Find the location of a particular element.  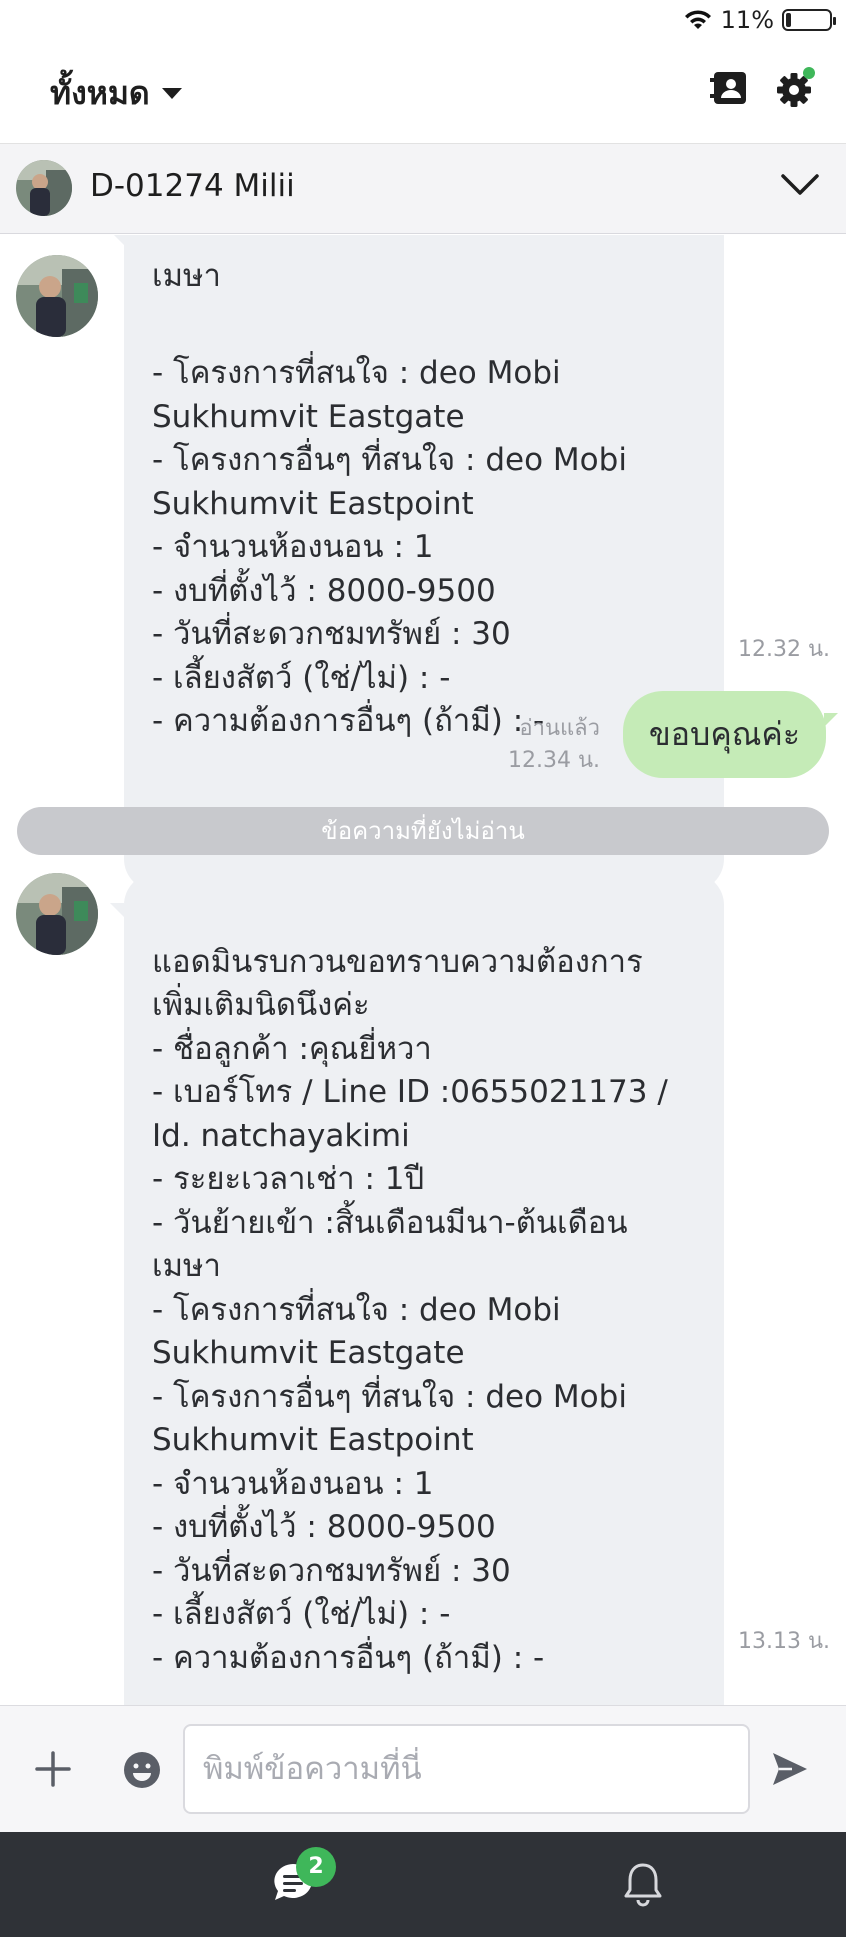

chat-title-bar: D-01274 Milii is located at coordinates (423, 189).